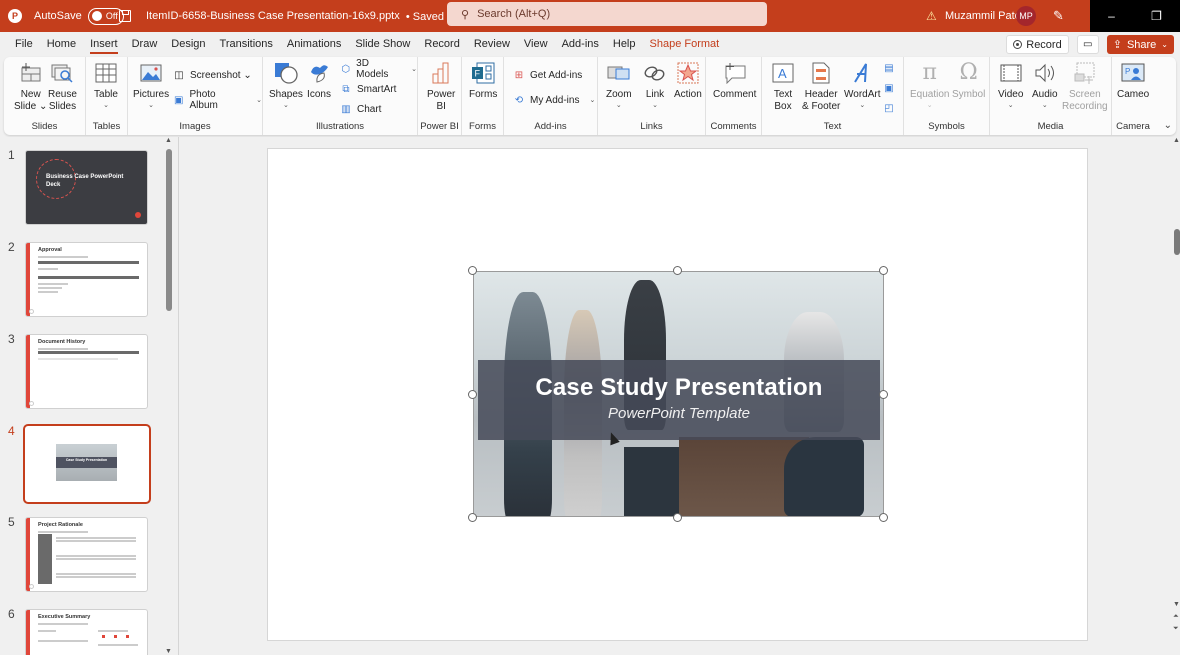  What do you see at coordinates (1176, 396) in the screenshot?
I see `editor-scrollbar: ▲ ▼ ⏶ ⏷` at bounding box center [1176, 396].